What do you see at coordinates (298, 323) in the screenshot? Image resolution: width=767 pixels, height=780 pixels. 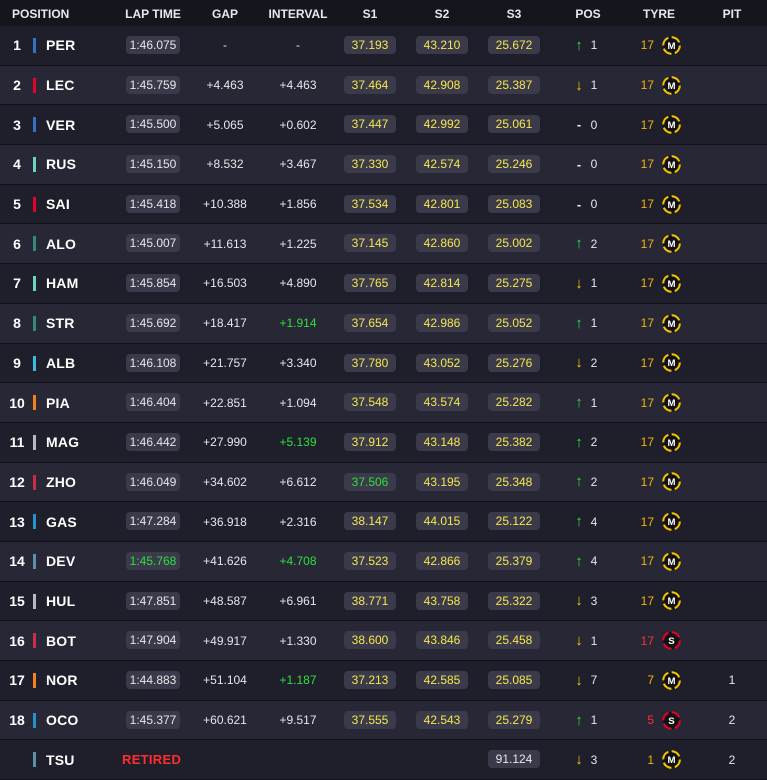 I see `interval-value: +1.914` at bounding box center [298, 323].